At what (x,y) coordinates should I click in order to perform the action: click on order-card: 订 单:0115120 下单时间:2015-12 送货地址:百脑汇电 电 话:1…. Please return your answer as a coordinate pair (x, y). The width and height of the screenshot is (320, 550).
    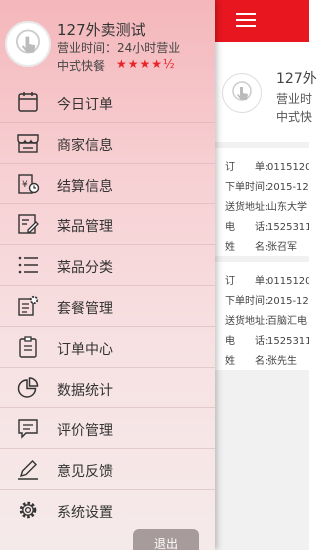
    Looking at the image, I should click on (262, 316).